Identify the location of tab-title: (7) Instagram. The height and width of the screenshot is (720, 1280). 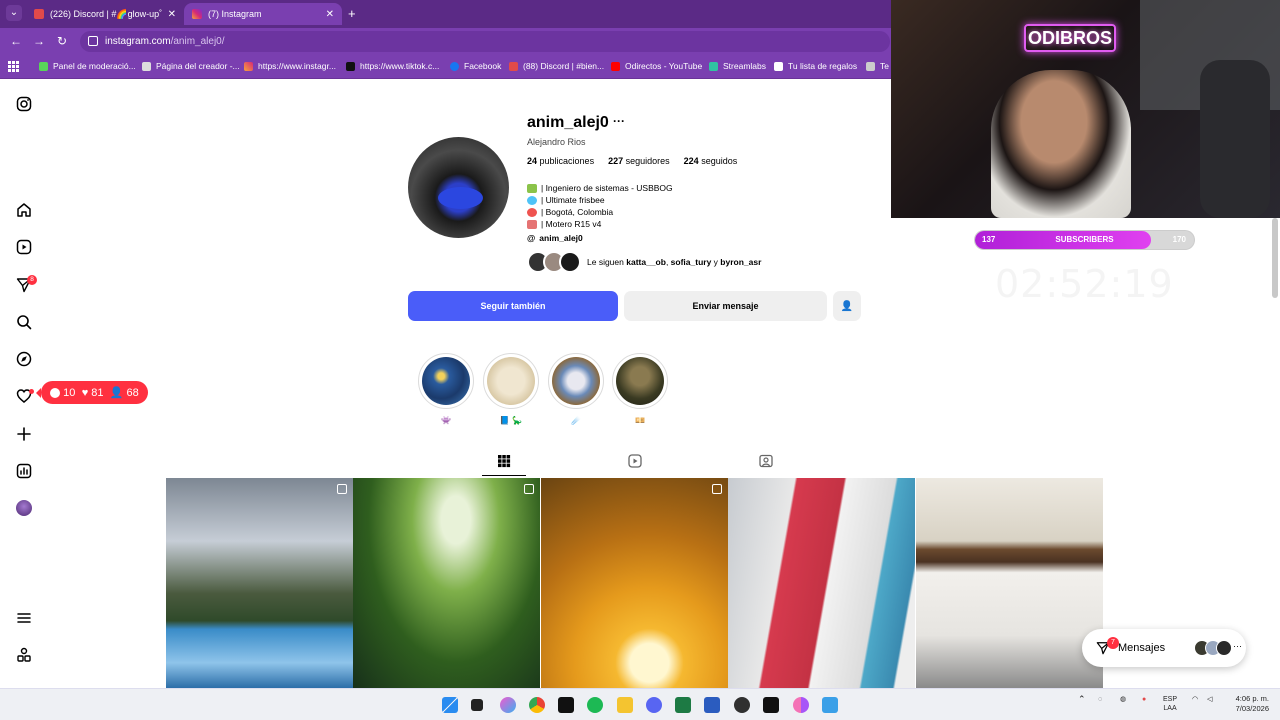
(235, 14).